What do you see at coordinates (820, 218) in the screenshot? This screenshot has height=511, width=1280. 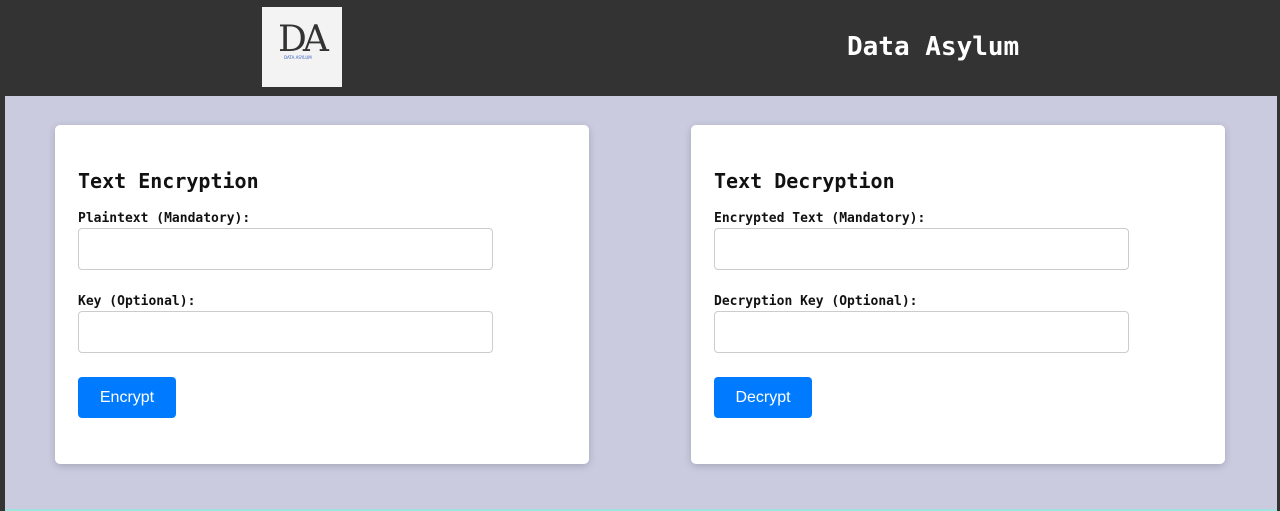 I see `encrypted-text-label: Encrypted Text (Mandatory):` at bounding box center [820, 218].